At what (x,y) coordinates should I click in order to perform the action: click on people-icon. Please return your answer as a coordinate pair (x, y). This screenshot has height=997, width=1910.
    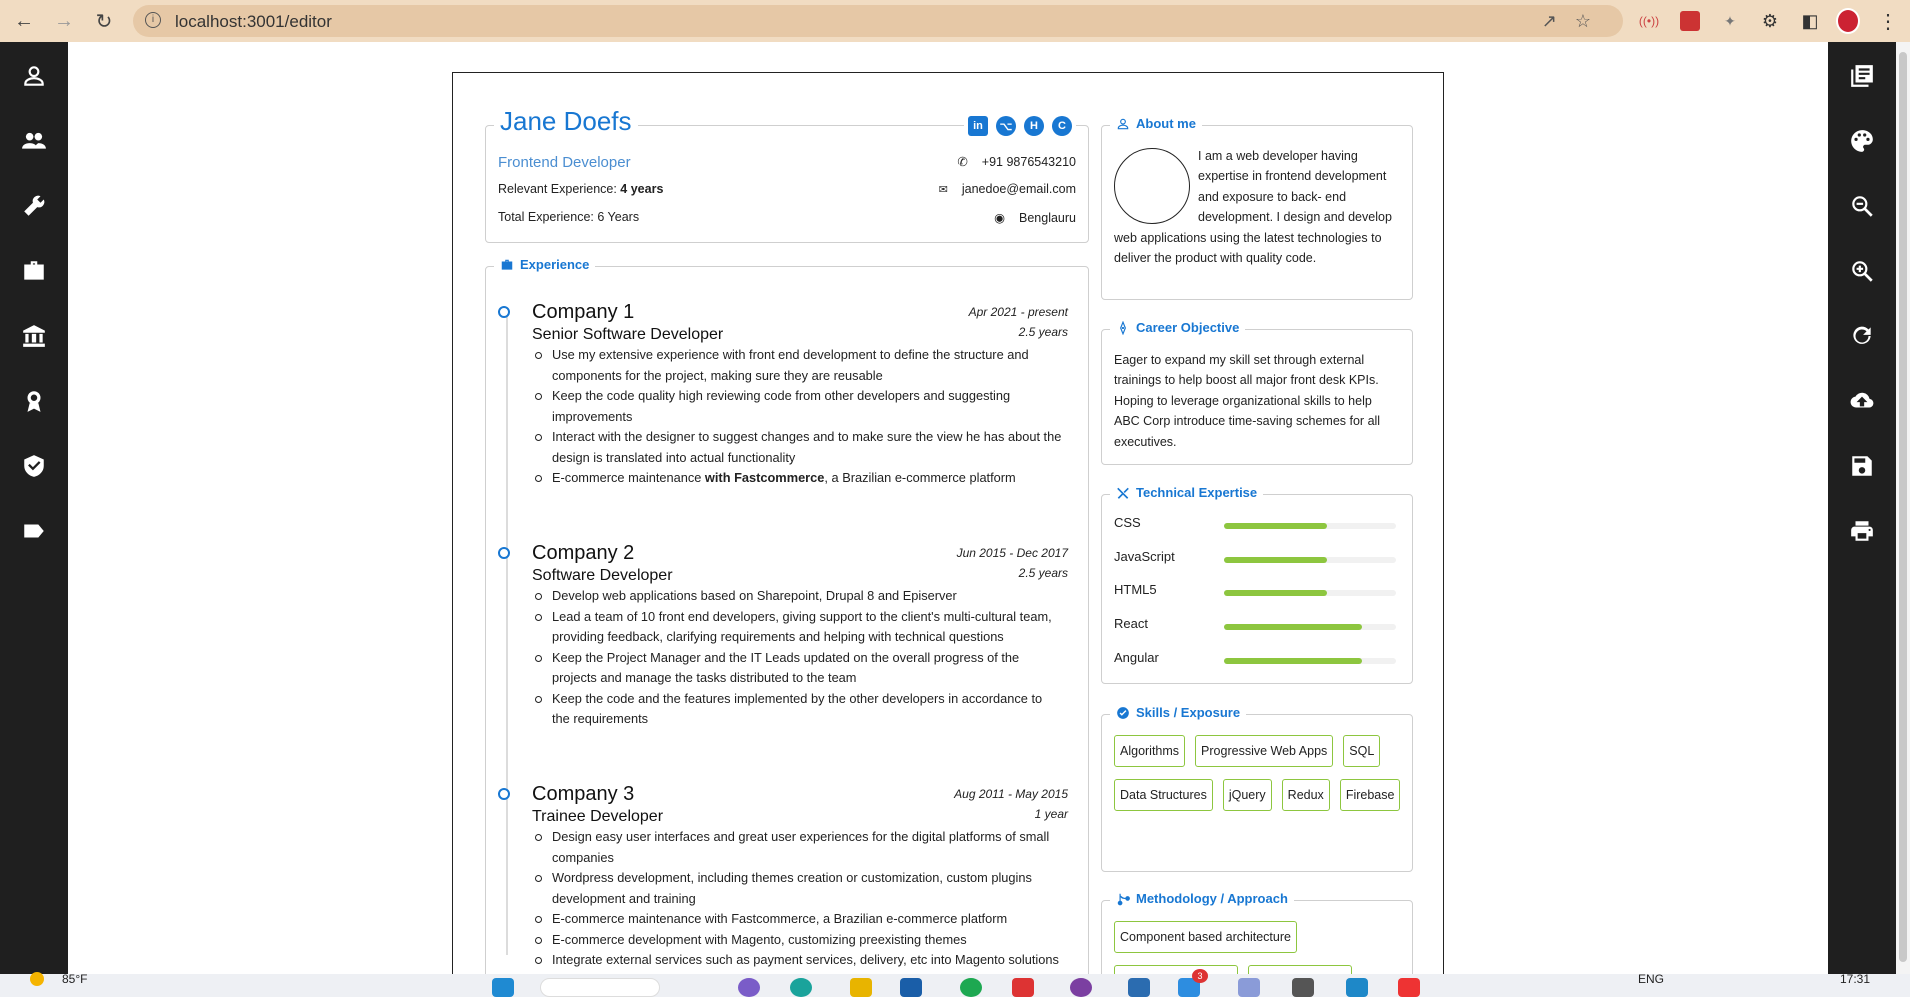
    Looking at the image, I should click on (34, 141).